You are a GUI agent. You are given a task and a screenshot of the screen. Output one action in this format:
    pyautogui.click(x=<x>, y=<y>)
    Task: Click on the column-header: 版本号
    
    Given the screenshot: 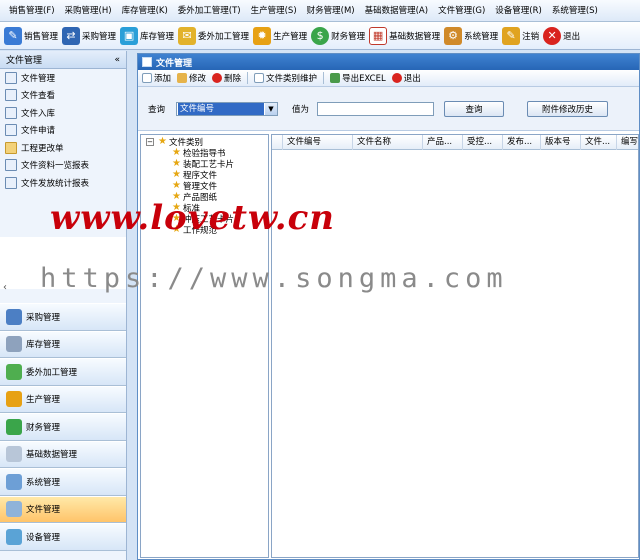 What is the action you would take?
    pyautogui.click(x=561, y=142)
    